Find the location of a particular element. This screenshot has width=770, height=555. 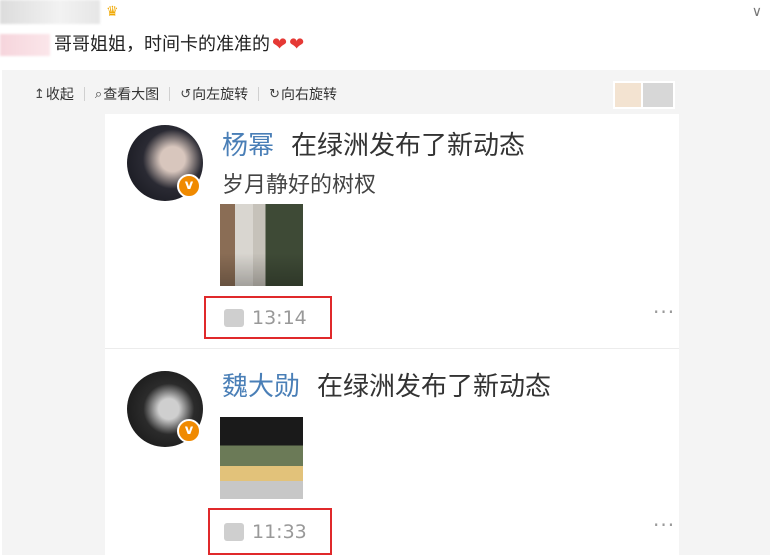

post-caption: 岁月静好的树杈 is located at coordinates (299, 185).